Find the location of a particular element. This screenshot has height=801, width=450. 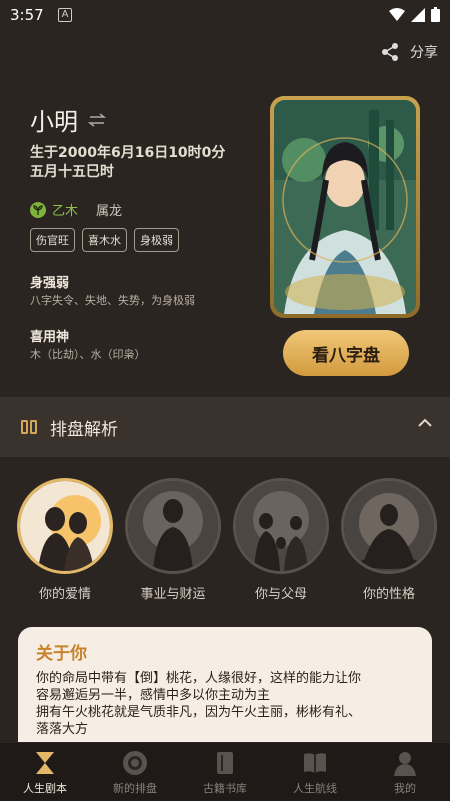

favorable-desc: 木（比劫）、水（印枭） is located at coordinates (88, 354).